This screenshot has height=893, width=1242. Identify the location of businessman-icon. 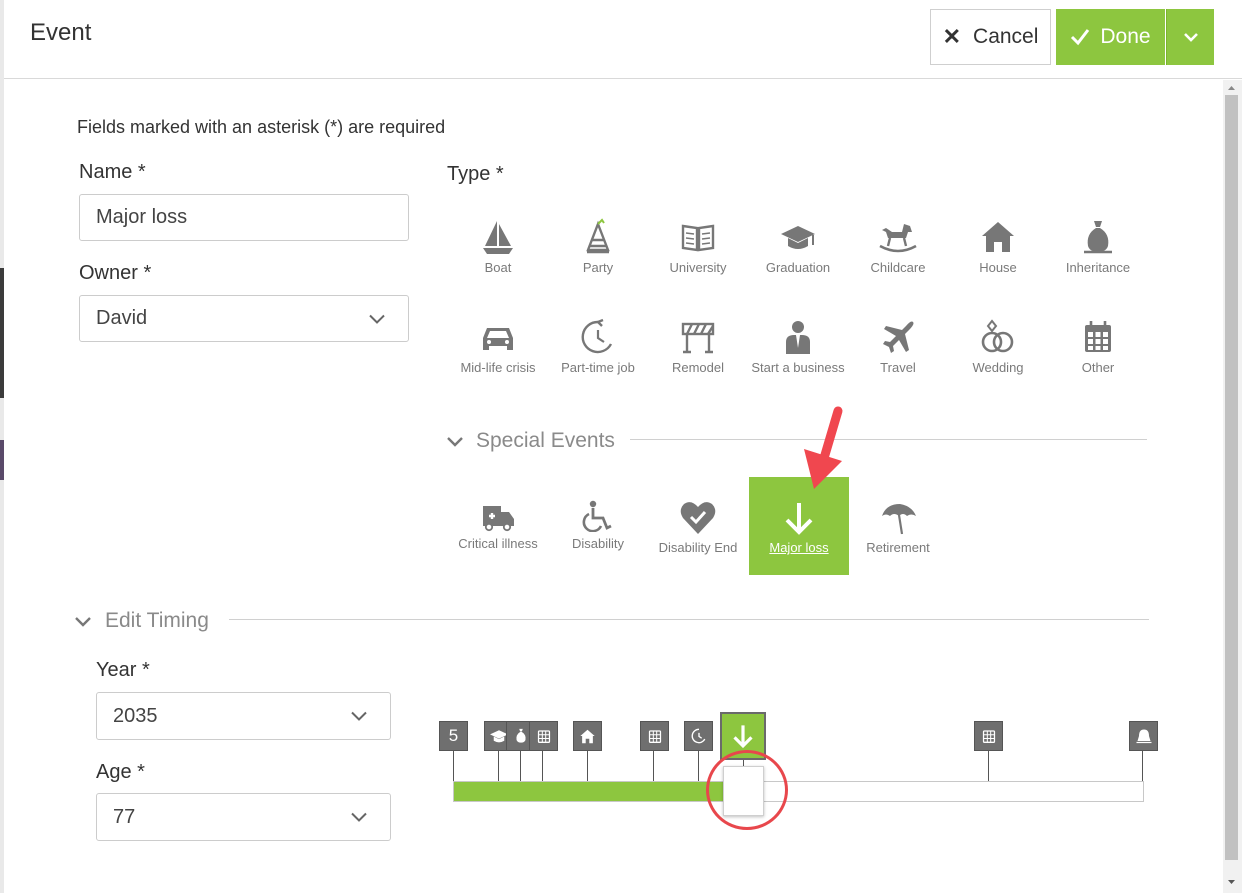
(798, 337).